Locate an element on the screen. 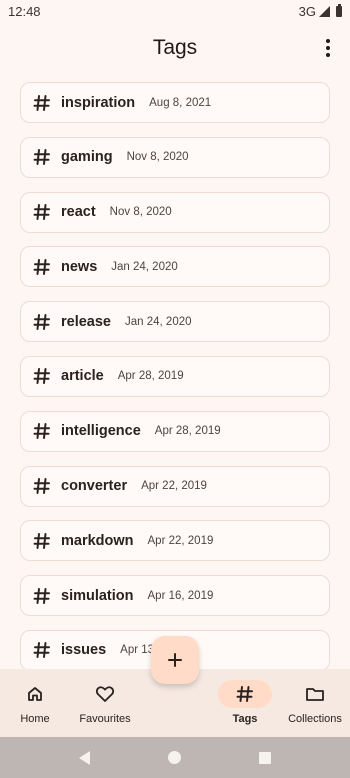 The width and height of the screenshot is (350, 778). tag-name: news is located at coordinates (79, 266).